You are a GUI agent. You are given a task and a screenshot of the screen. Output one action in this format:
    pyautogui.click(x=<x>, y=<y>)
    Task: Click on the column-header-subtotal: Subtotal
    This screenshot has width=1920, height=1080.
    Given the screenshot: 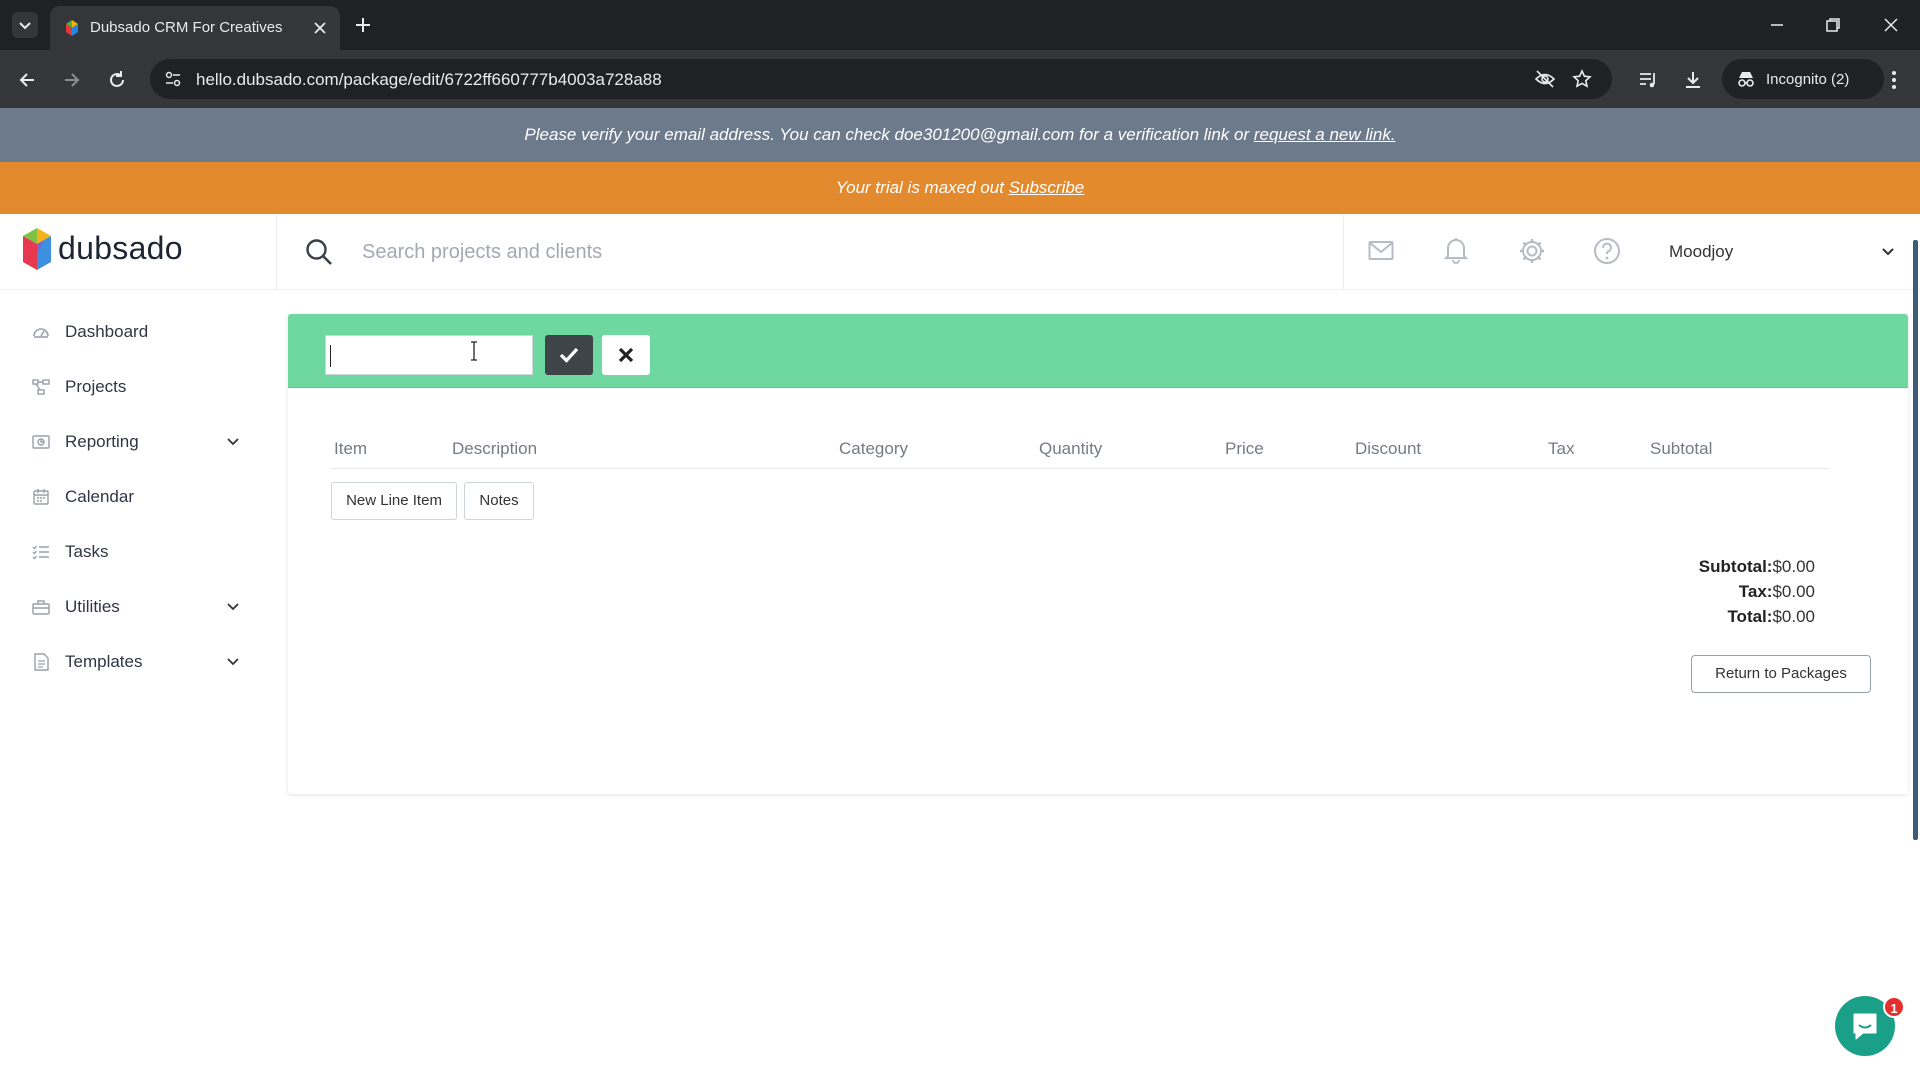 What is the action you would take?
    pyautogui.click(x=1681, y=448)
    